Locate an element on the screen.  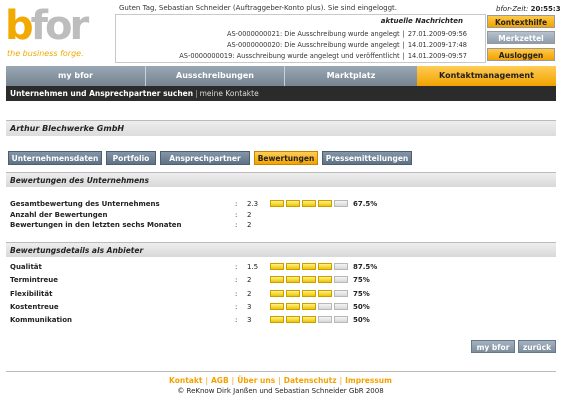
rating-label: Termintreue is located at coordinates (34, 280).